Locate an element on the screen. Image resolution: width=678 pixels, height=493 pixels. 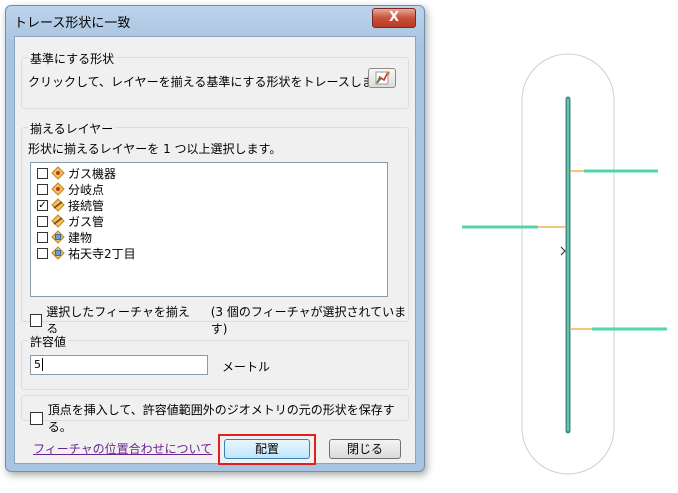
selected-features-option: 選択したフィーチャを揃える (3 個のフィーチャが選択されています) is located at coordinates (219, 320).